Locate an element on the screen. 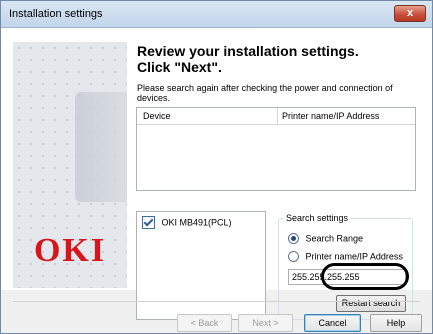 This screenshot has width=433, height=334. title-bar: Installation settings x is located at coordinates (216, 14).